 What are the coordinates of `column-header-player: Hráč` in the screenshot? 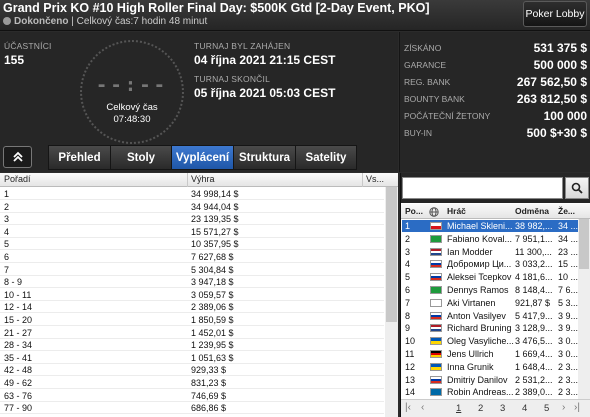 It's located at (456, 211).